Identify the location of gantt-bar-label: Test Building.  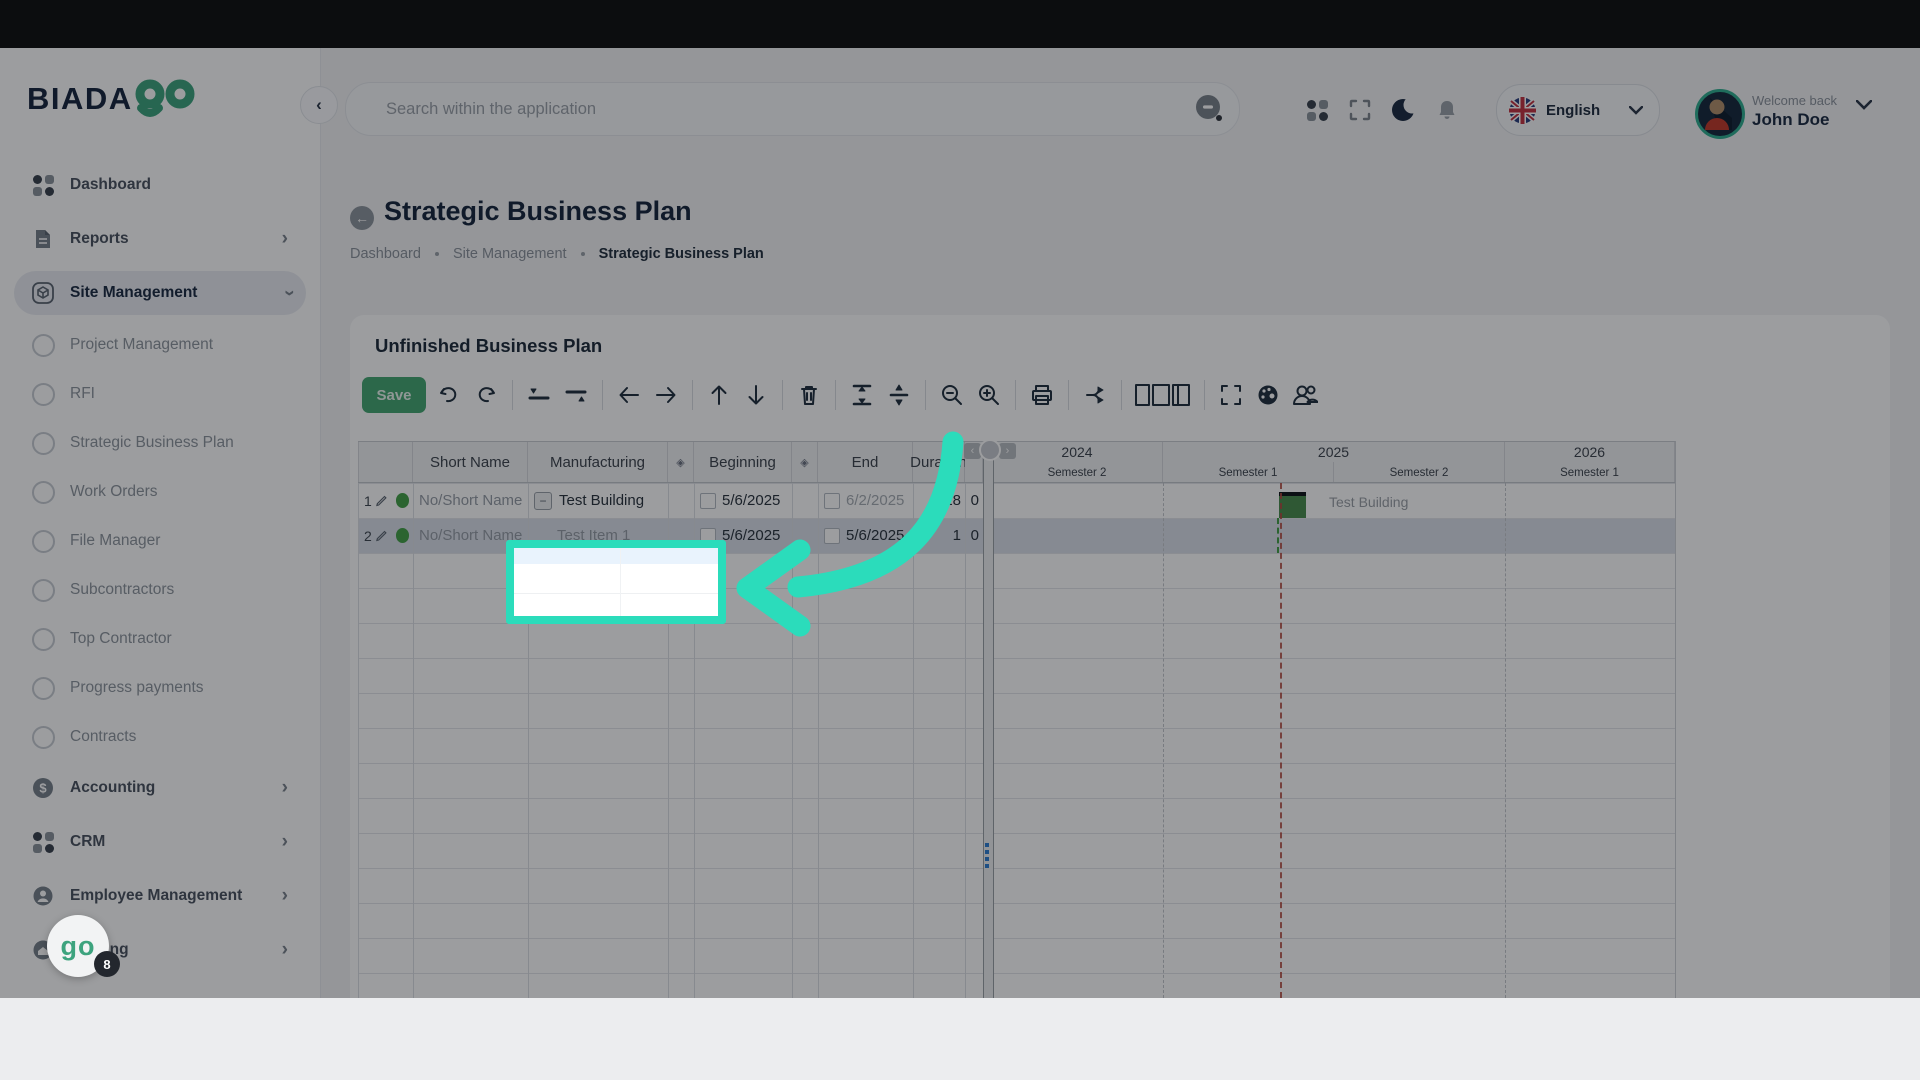
(1369, 502).